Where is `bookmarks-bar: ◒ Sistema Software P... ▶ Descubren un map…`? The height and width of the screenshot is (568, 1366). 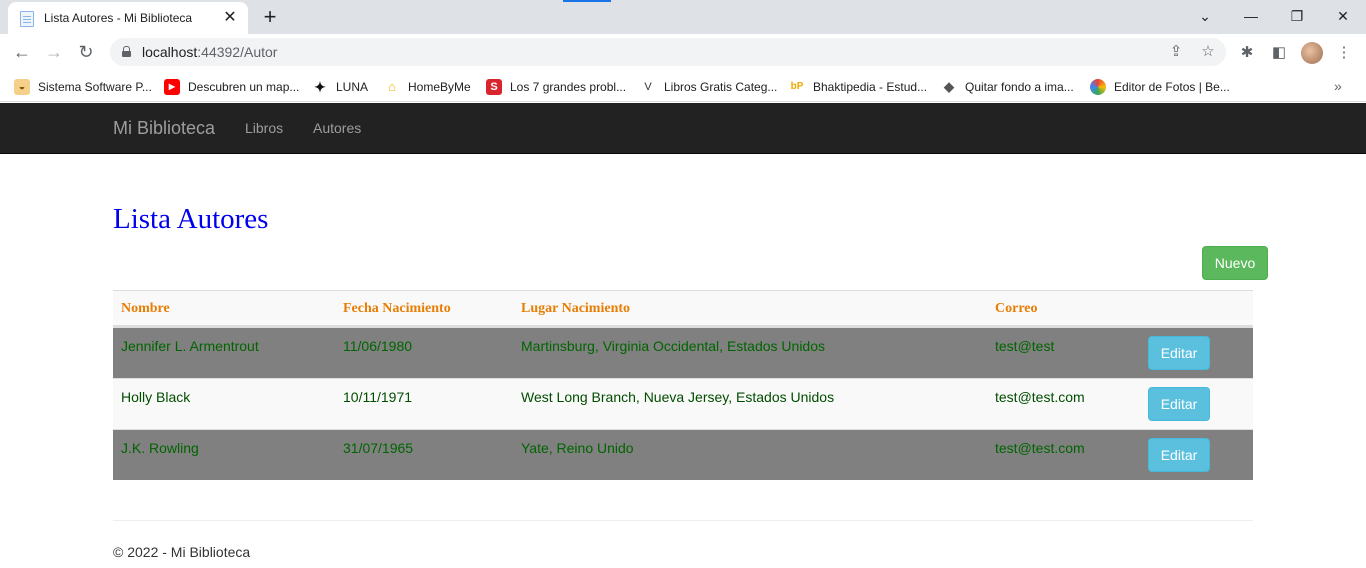
bookmarks-bar: ◒ Sistema Software P... ▶ Descubren un map… is located at coordinates (683, 86).